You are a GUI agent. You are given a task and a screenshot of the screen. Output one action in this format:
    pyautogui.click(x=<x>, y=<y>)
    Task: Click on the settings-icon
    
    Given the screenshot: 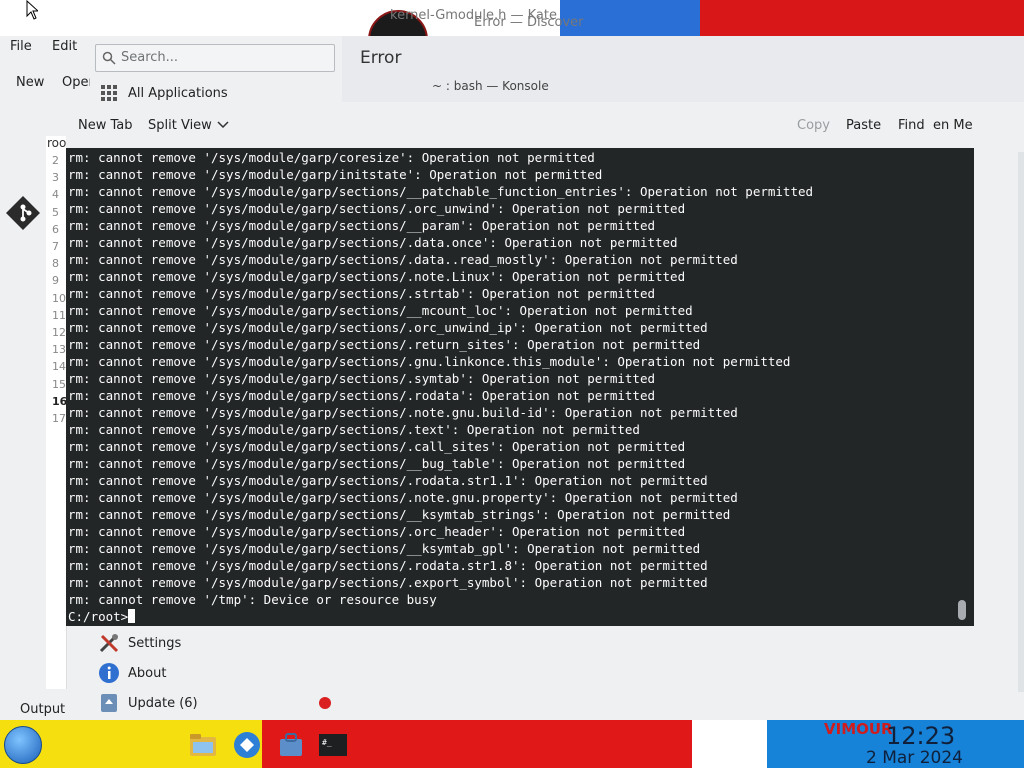 What is the action you would take?
    pyautogui.click(x=109, y=643)
    